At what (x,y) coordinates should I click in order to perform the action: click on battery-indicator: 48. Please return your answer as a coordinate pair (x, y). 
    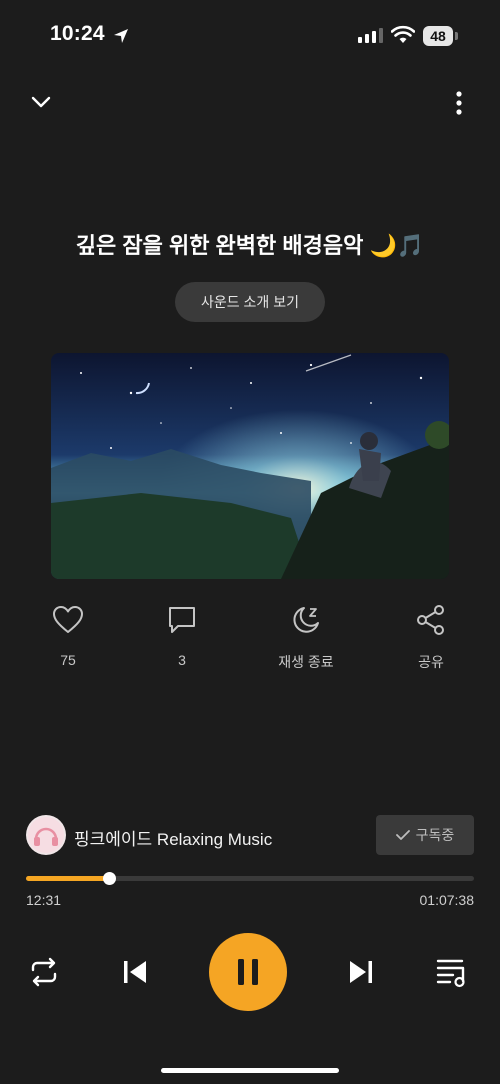
    Looking at the image, I should click on (438, 36).